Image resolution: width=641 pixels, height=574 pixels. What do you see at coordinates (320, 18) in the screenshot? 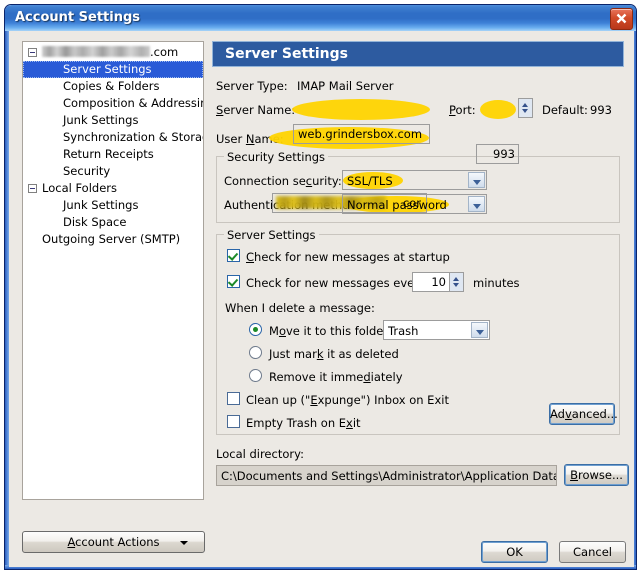
I see `title-bar: Account Settings` at bounding box center [320, 18].